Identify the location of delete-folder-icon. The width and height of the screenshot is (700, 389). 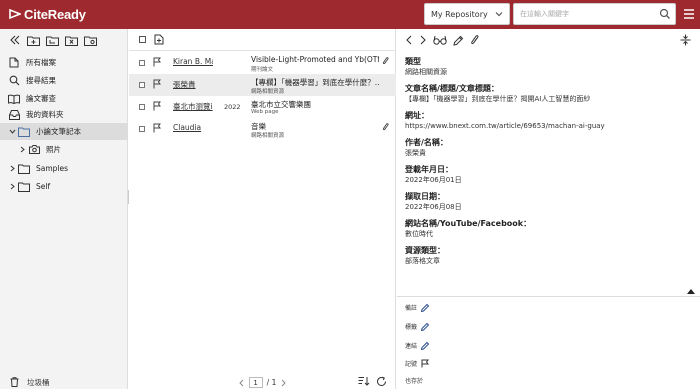
(71, 40).